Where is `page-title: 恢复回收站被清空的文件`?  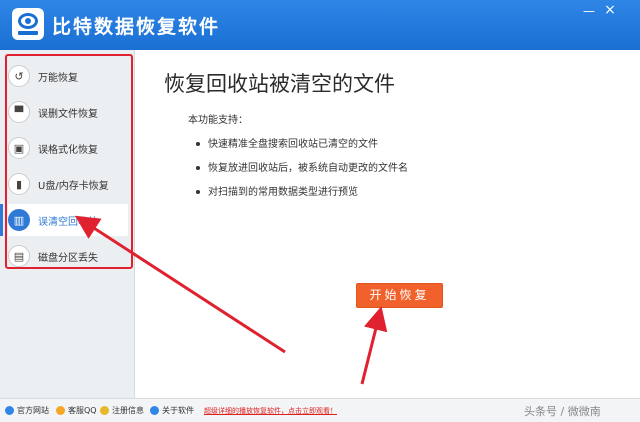
page-title: 恢复回收站被清空的文件 is located at coordinates (279, 84).